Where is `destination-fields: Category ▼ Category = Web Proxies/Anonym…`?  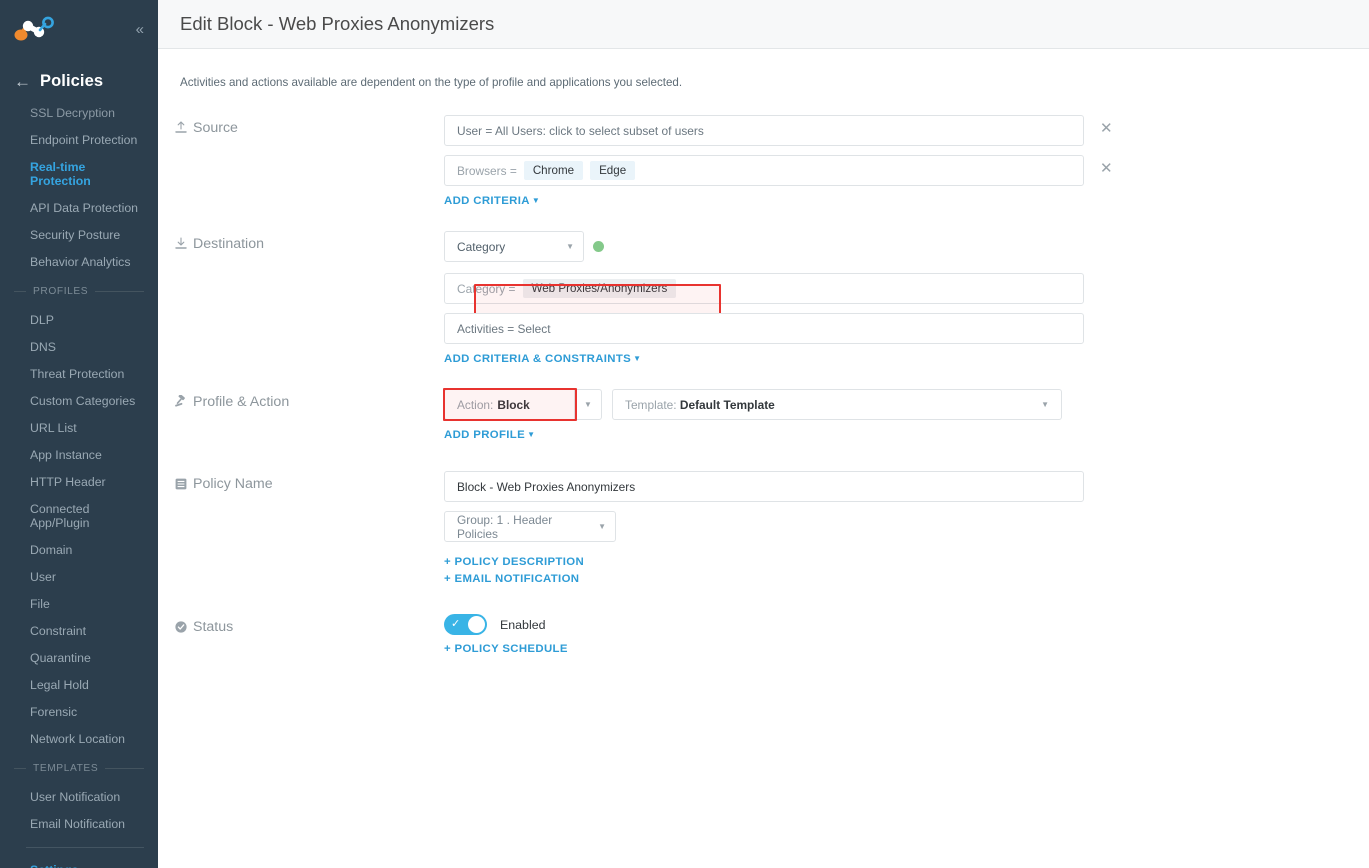 destination-fields: Category ▼ Category = Web Proxies/Anonym… is located at coordinates (906, 299).